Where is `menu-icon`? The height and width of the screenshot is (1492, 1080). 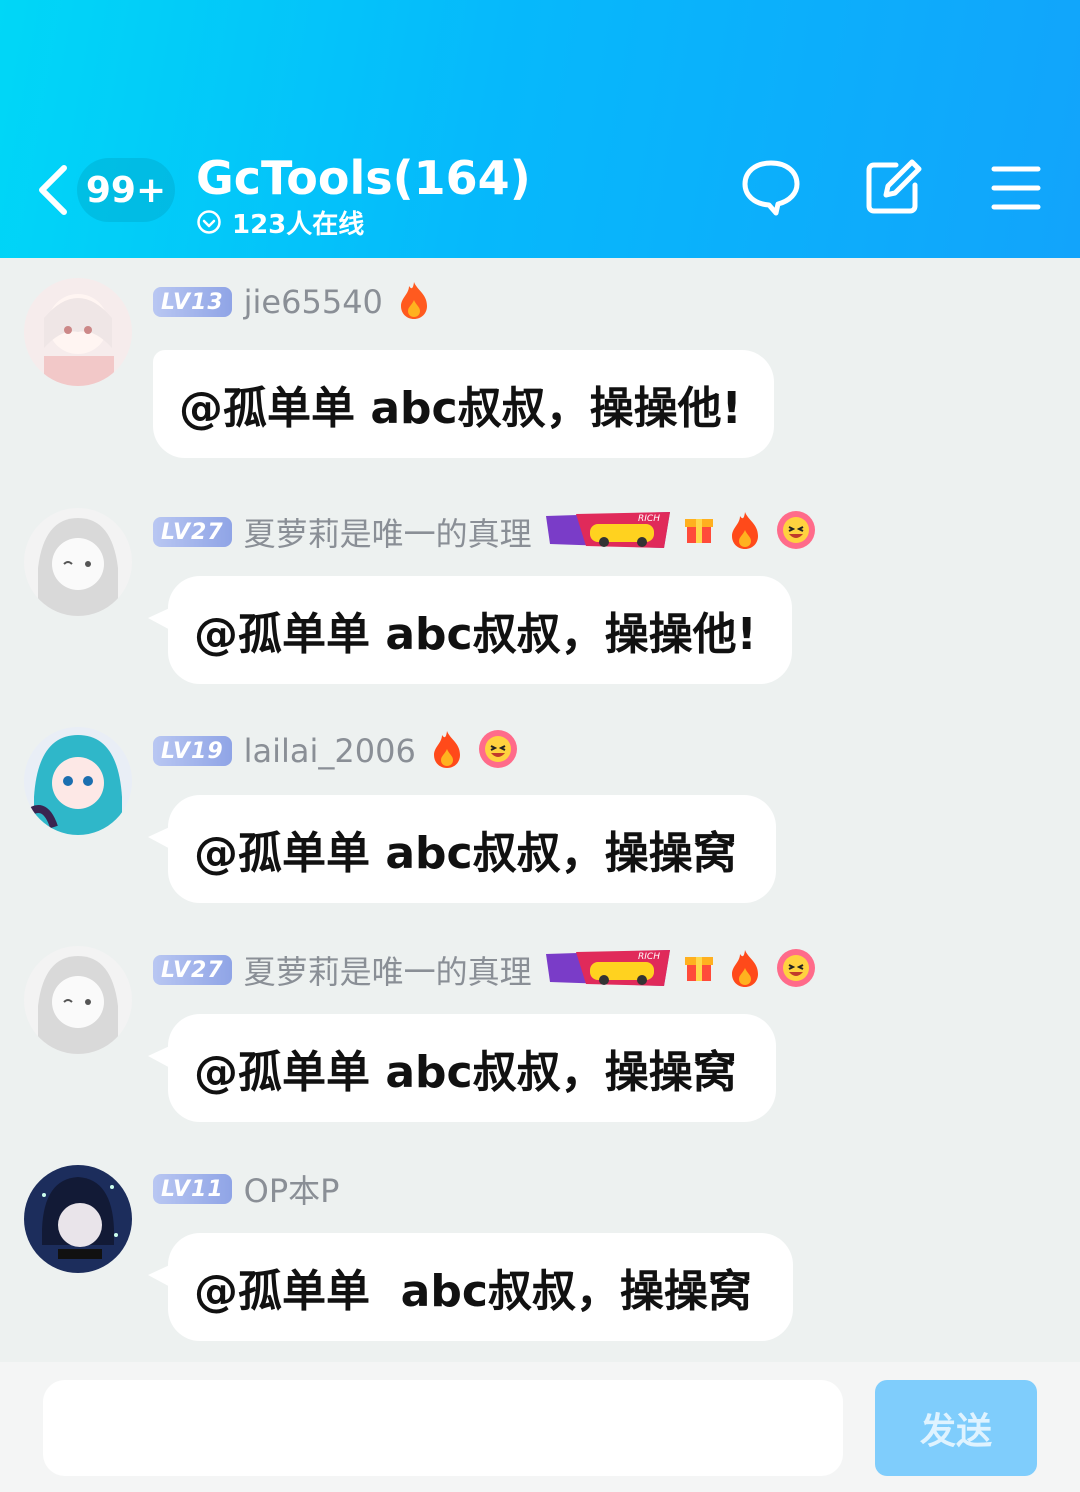
menu-icon is located at coordinates (1016, 188).